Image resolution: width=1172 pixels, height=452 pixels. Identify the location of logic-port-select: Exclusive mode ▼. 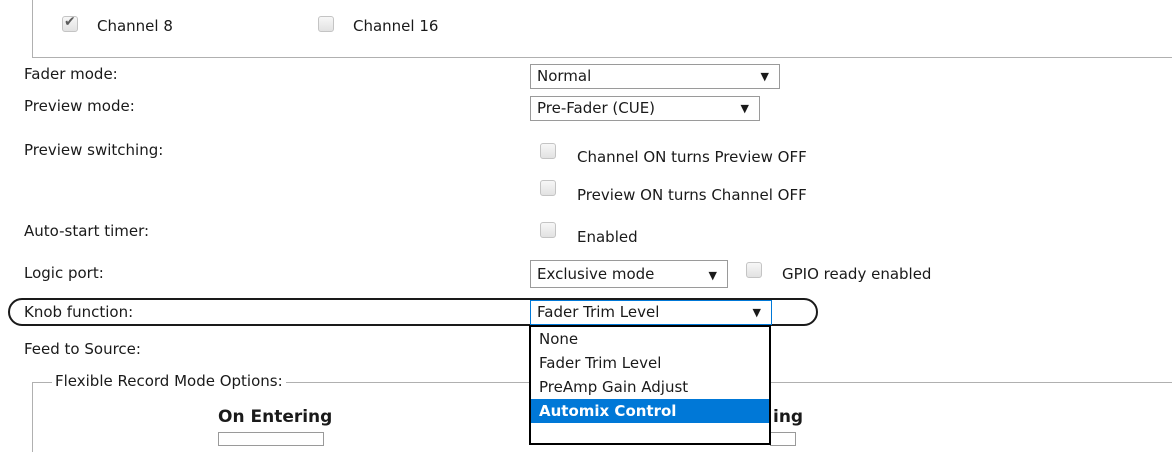
(629, 274).